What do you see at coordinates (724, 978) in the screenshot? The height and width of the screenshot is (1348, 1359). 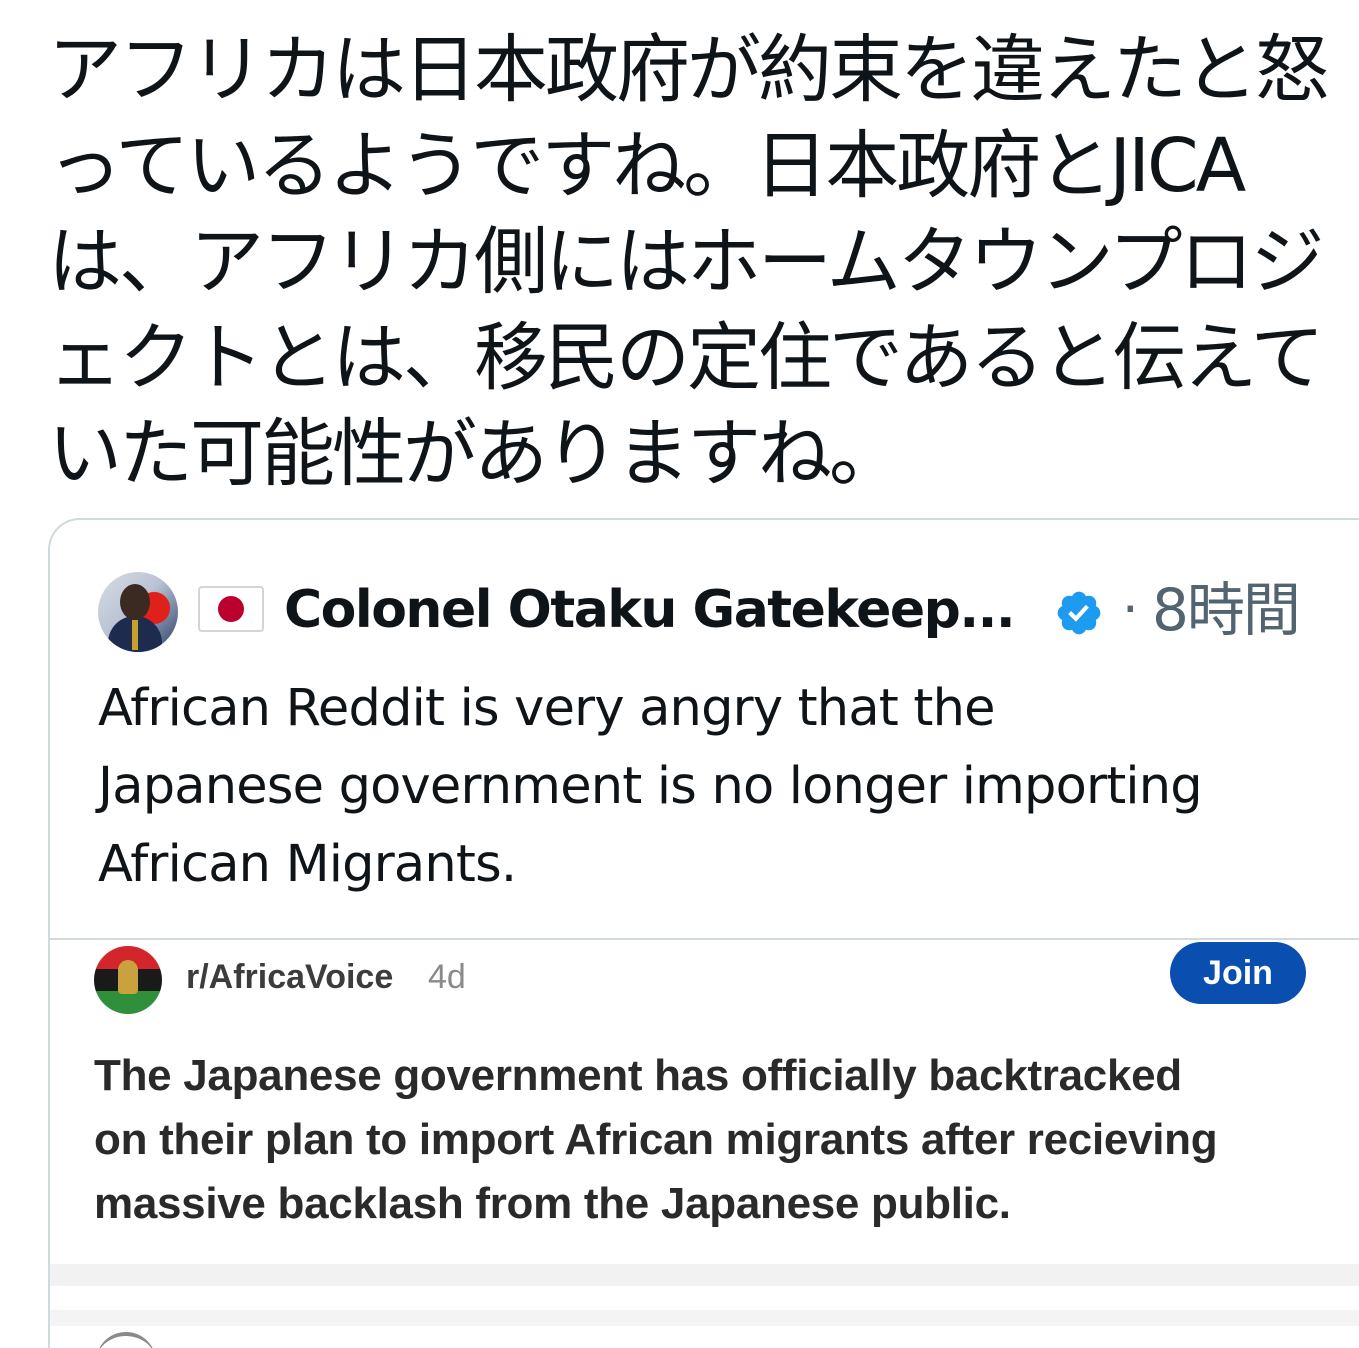 I see `reddit-post-header: r/AfricaVoice 4d Join` at bounding box center [724, 978].